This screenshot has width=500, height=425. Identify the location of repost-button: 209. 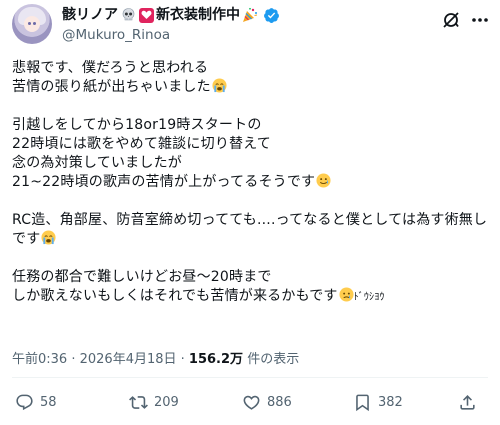
(154, 402).